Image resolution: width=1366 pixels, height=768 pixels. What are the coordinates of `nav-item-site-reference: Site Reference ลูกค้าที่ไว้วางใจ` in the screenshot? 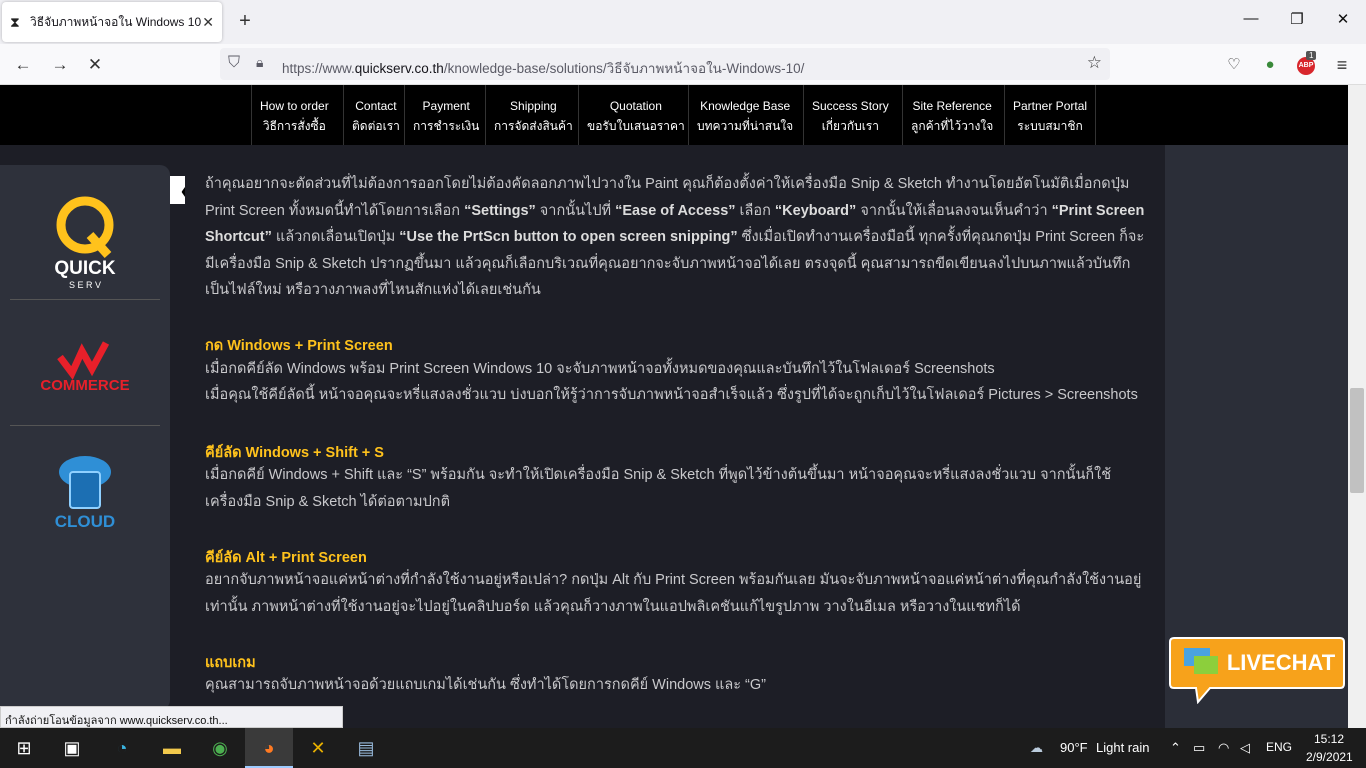 It's located at (951, 115).